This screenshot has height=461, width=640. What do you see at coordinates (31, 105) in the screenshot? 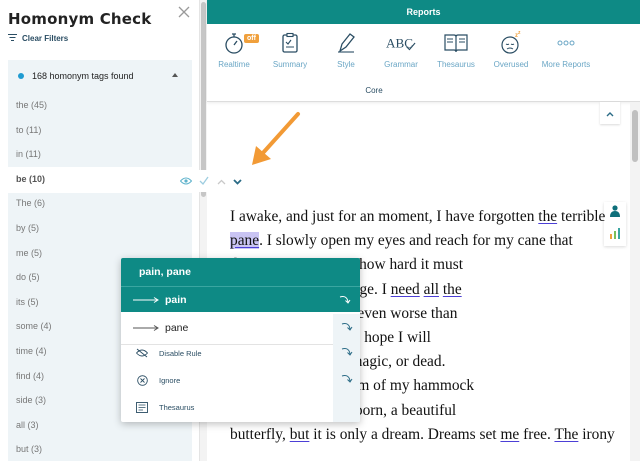
I see `tag-list-item: the (45)` at bounding box center [31, 105].